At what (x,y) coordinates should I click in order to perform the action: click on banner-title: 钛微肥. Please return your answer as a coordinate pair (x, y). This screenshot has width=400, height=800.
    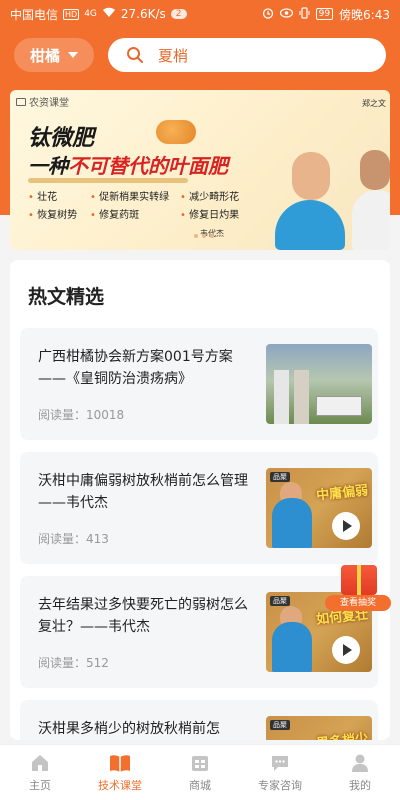
    Looking at the image, I should click on (61, 138).